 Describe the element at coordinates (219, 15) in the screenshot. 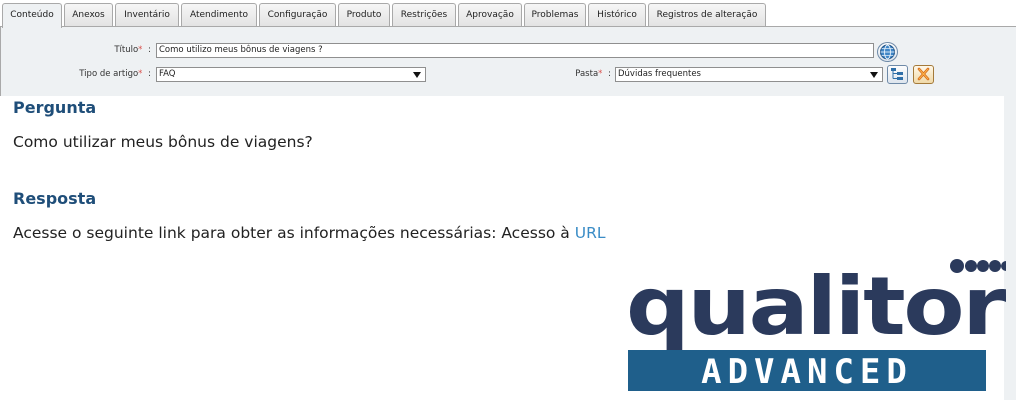

I see `tab-atendimento: Atendimento` at that location.